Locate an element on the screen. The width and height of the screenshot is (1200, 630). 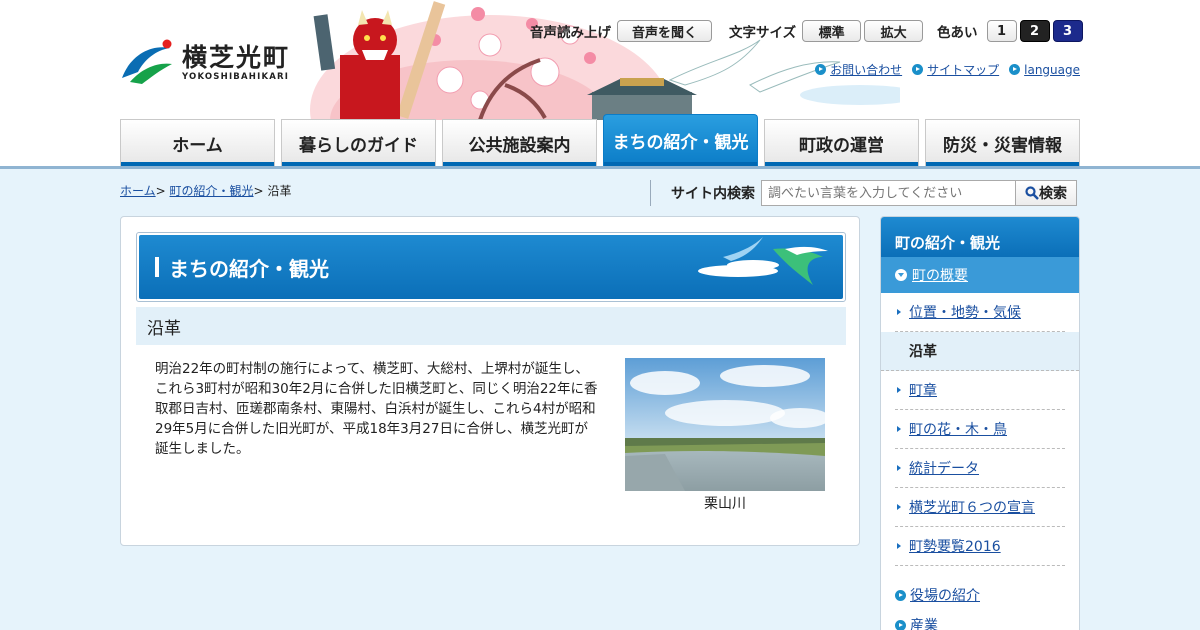
nav-divider is located at coordinates (600, 167).